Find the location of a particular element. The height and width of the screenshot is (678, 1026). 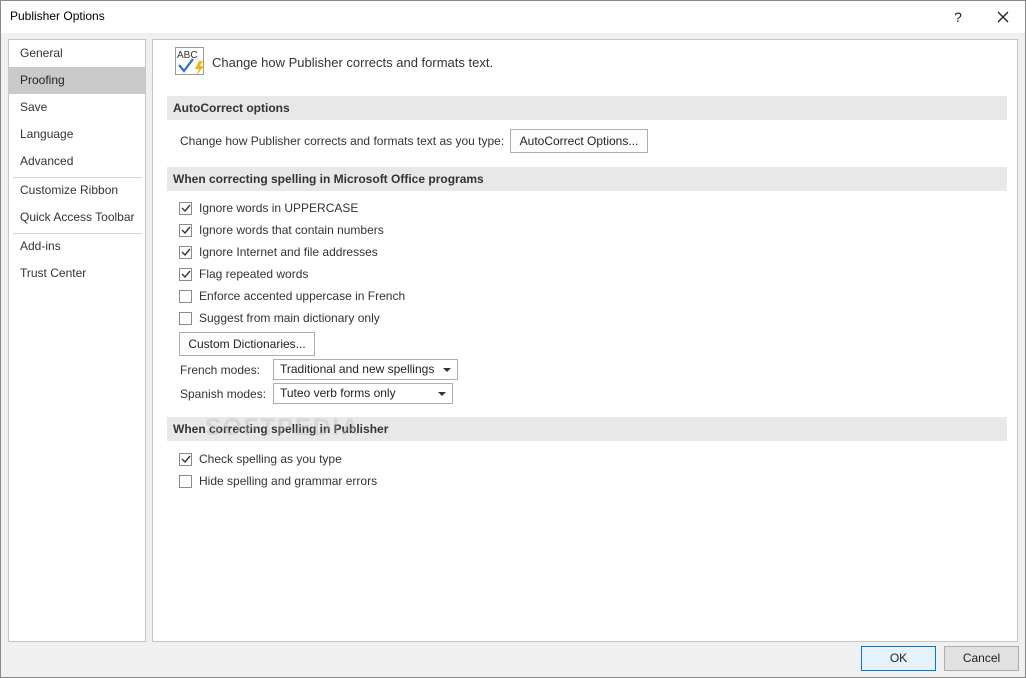

option-flag-repeated-words: Flag repeated words is located at coordinates (243, 274).